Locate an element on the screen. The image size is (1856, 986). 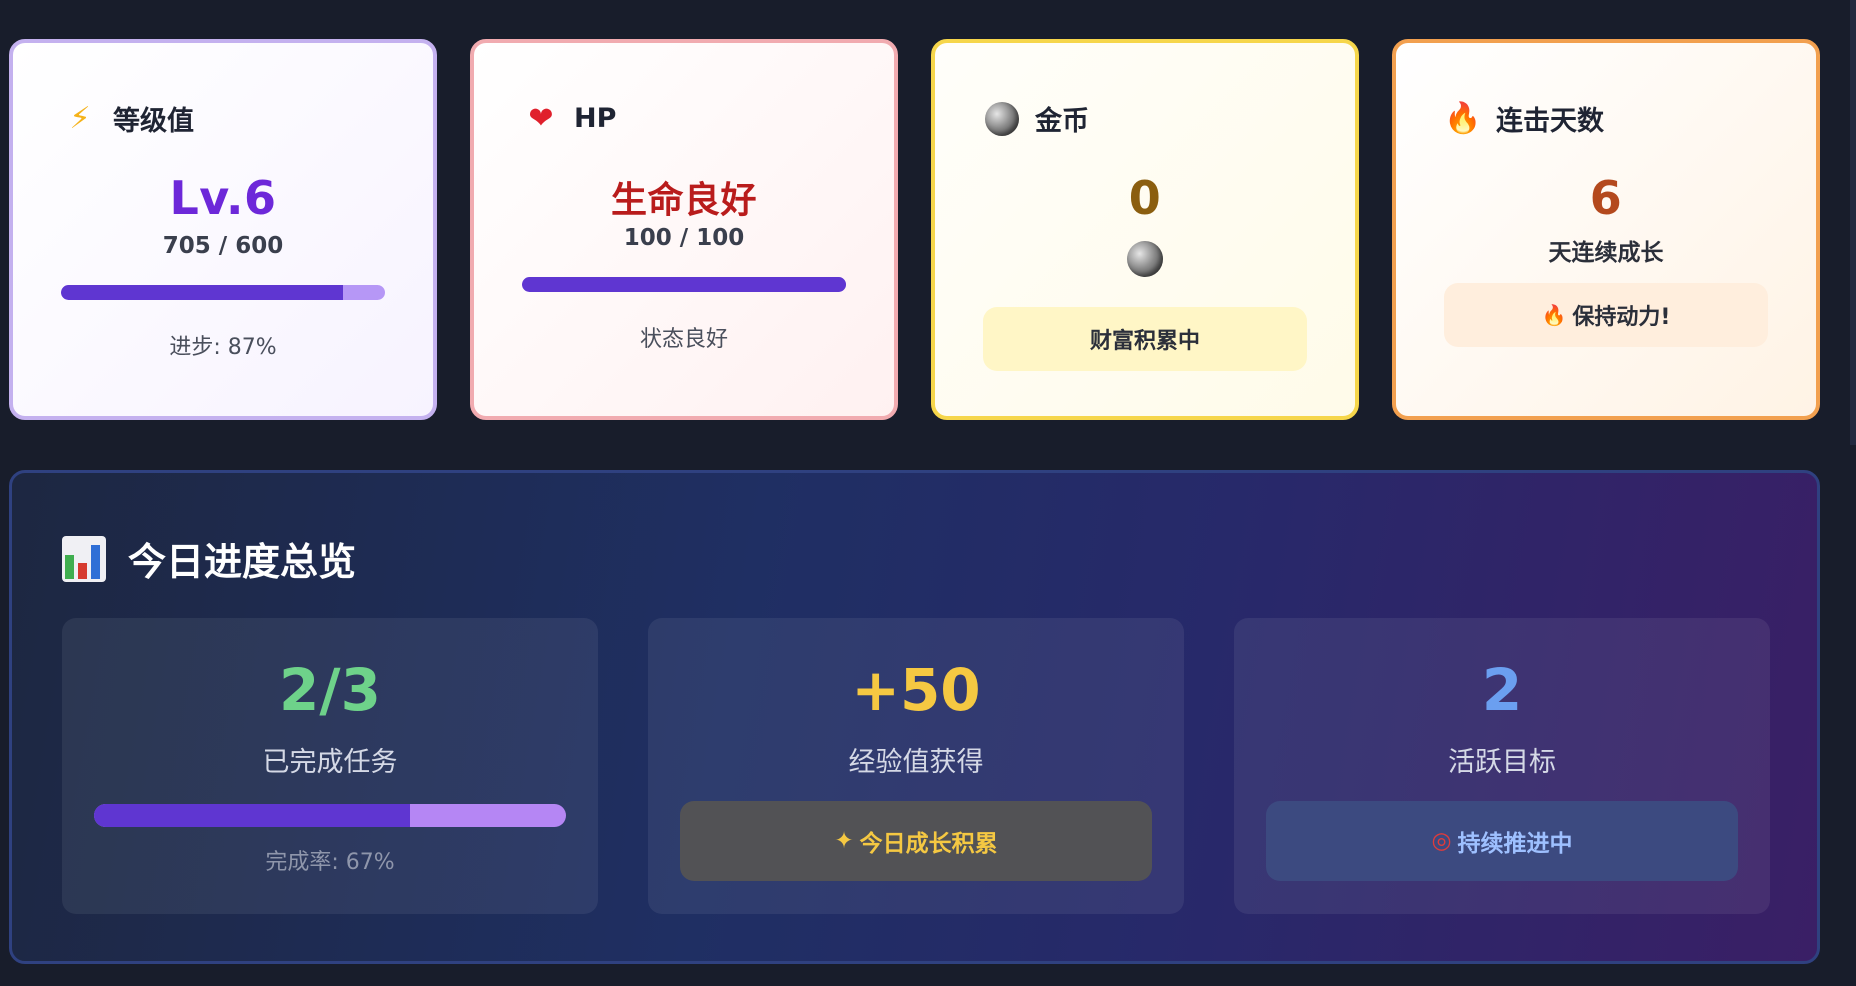
level-card: ⚡ 等级值 Lv.6 705 / 600 进步: 87% is located at coordinates (223, 229).